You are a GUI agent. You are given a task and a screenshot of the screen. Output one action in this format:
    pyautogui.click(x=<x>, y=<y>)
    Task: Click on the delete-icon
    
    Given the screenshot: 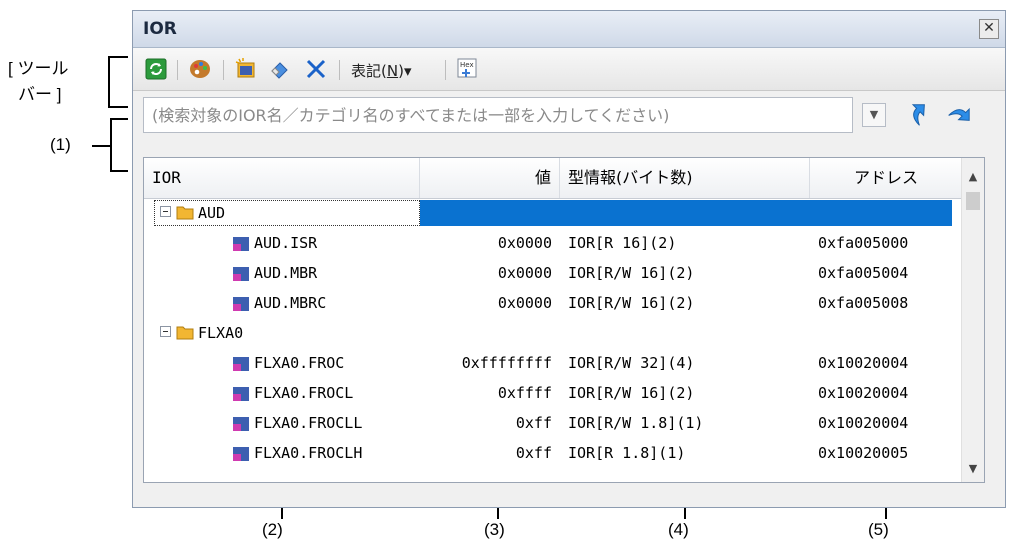 What is the action you would take?
    pyautogui.click(x=316, y=69)
    